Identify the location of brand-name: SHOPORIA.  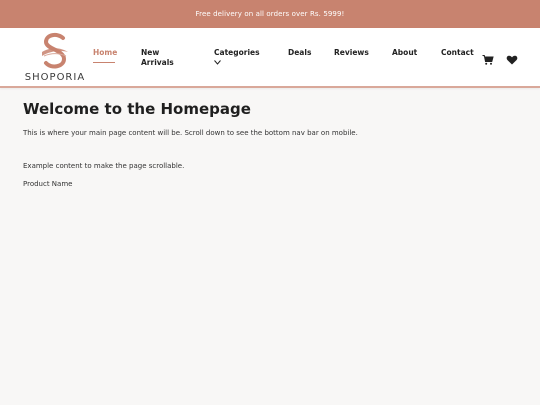
(55, 77).